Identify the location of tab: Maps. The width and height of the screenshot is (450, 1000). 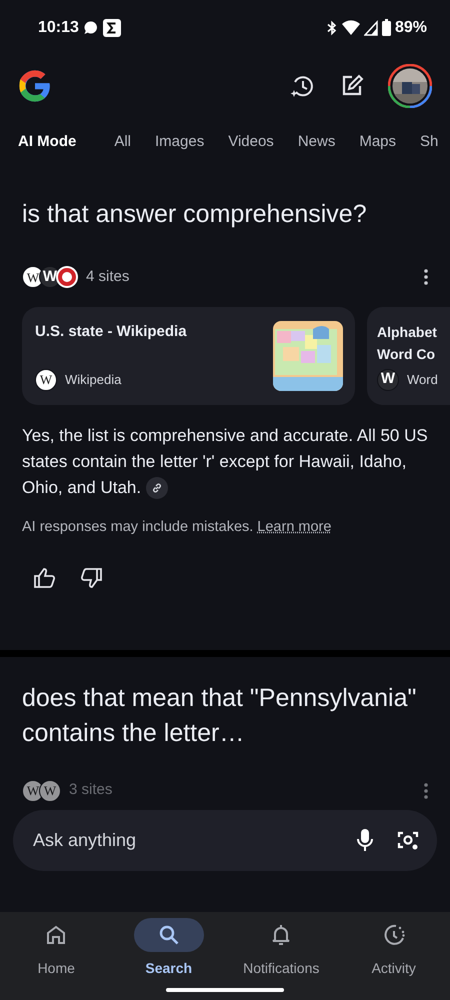
(377, 142).